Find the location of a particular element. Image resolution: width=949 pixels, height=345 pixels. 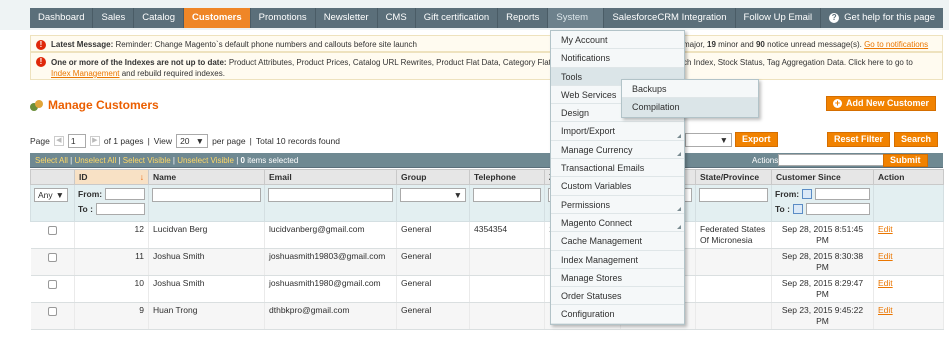

column-header-name: Name is located at coordinates (206, 177).